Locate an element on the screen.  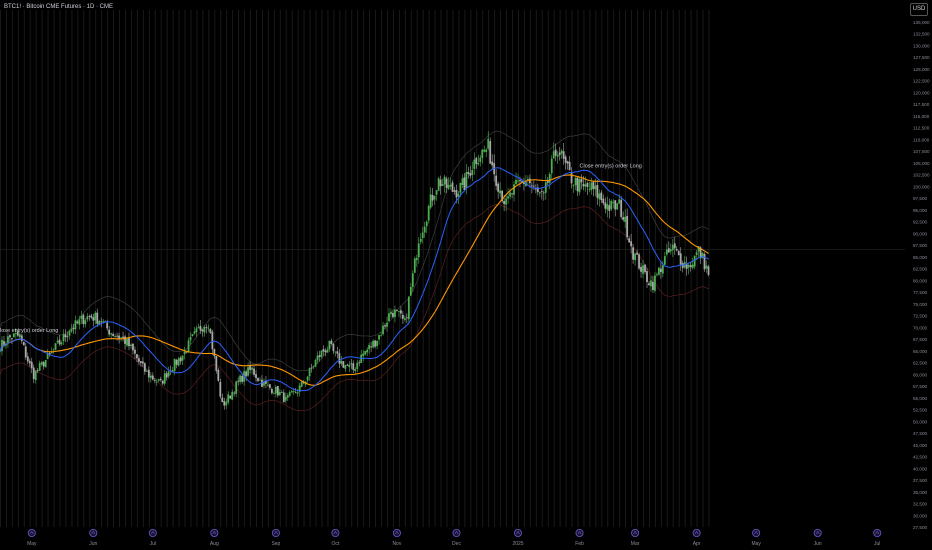
y-tick-label: 125,000 is located at coordinates (921, 69).